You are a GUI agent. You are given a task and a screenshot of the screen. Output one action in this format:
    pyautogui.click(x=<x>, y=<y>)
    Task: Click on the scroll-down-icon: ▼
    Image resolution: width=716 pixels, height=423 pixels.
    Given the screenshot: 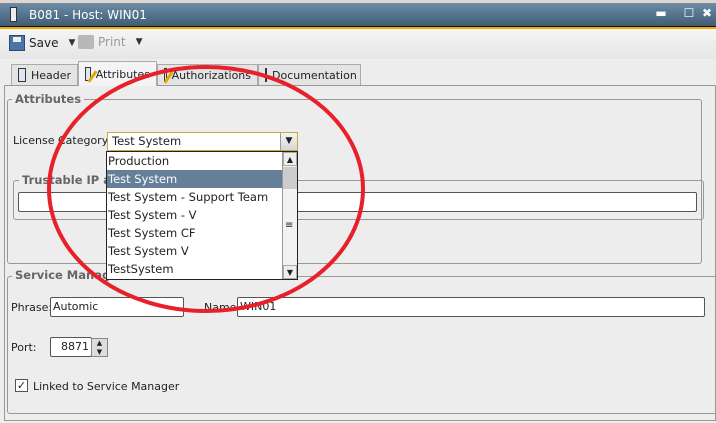 What is the action you would take?
    pyautogui.click(x=290, y=272)
    